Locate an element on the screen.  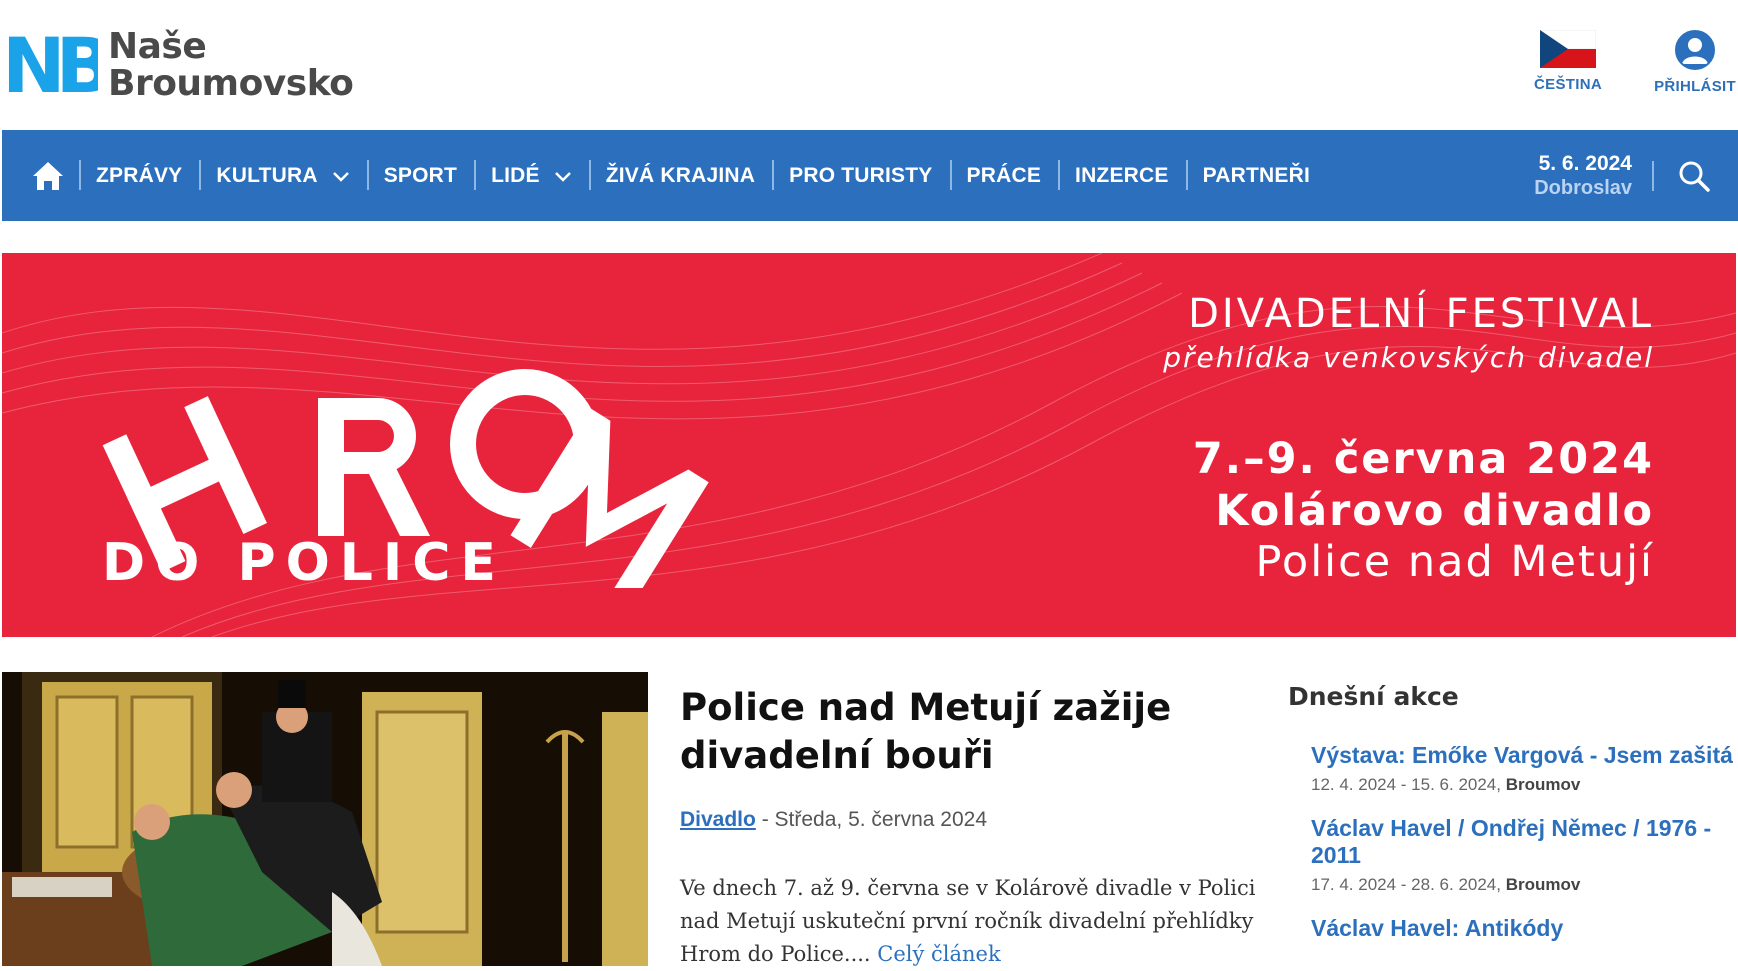
login-label: PŘIHLÁSIT is located at coordinates (1695, 86).